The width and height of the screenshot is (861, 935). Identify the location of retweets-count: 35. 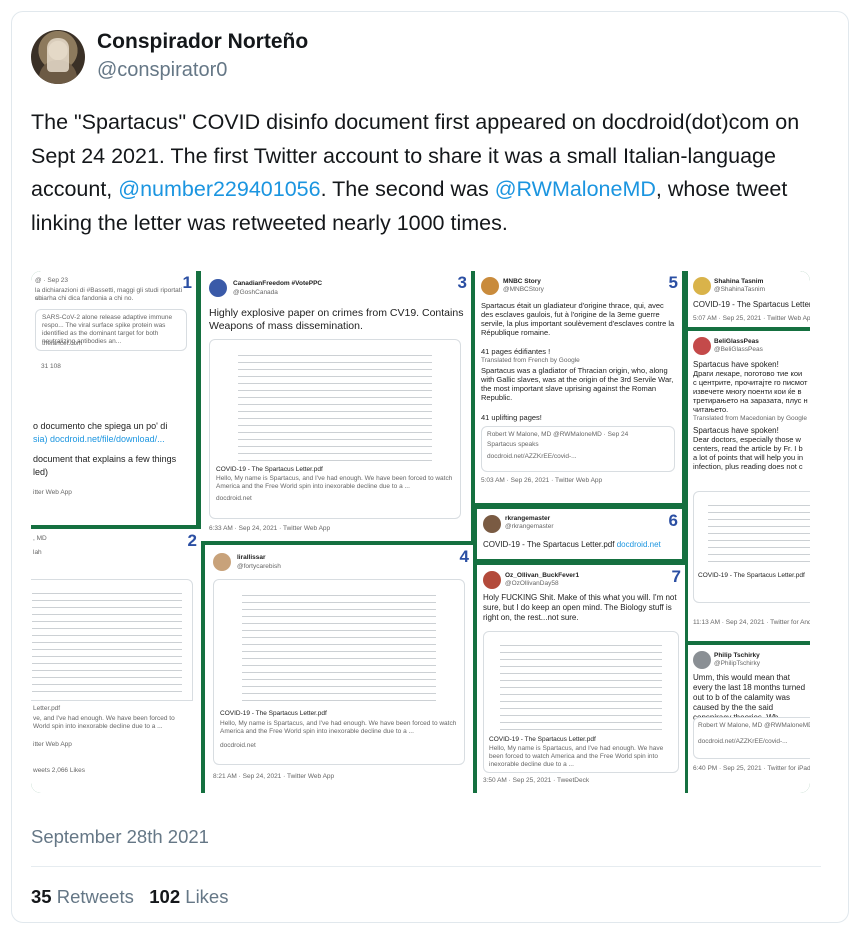
(41, 896).